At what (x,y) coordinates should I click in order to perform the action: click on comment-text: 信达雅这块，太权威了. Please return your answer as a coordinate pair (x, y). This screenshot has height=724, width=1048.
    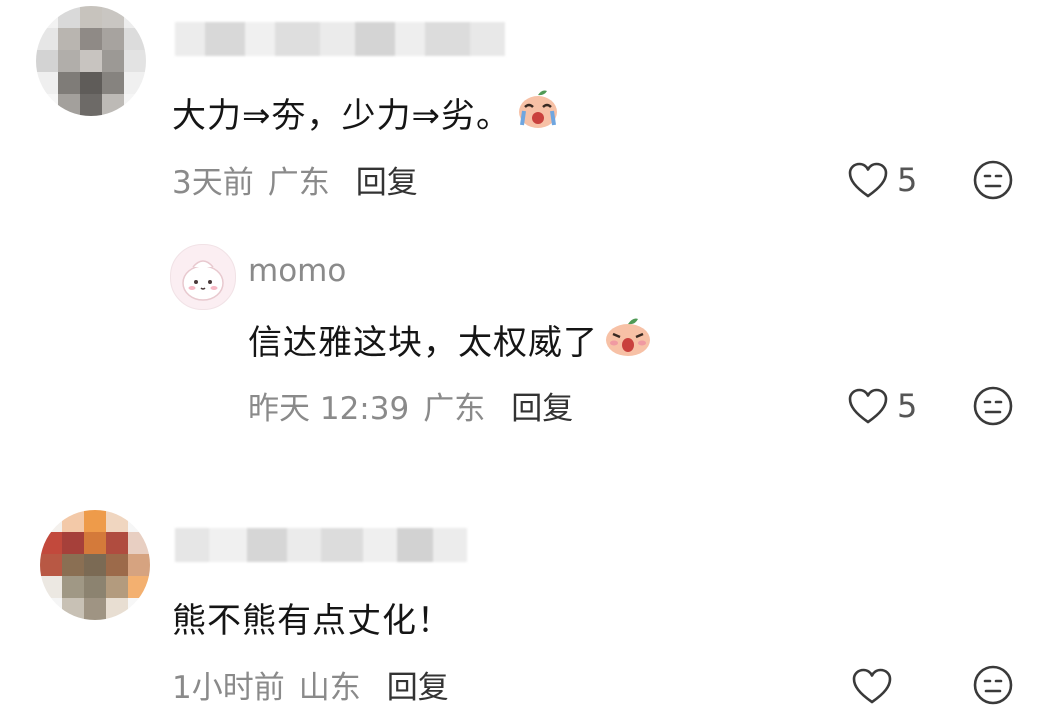
    Looking at the image, I should click on (451, 339).